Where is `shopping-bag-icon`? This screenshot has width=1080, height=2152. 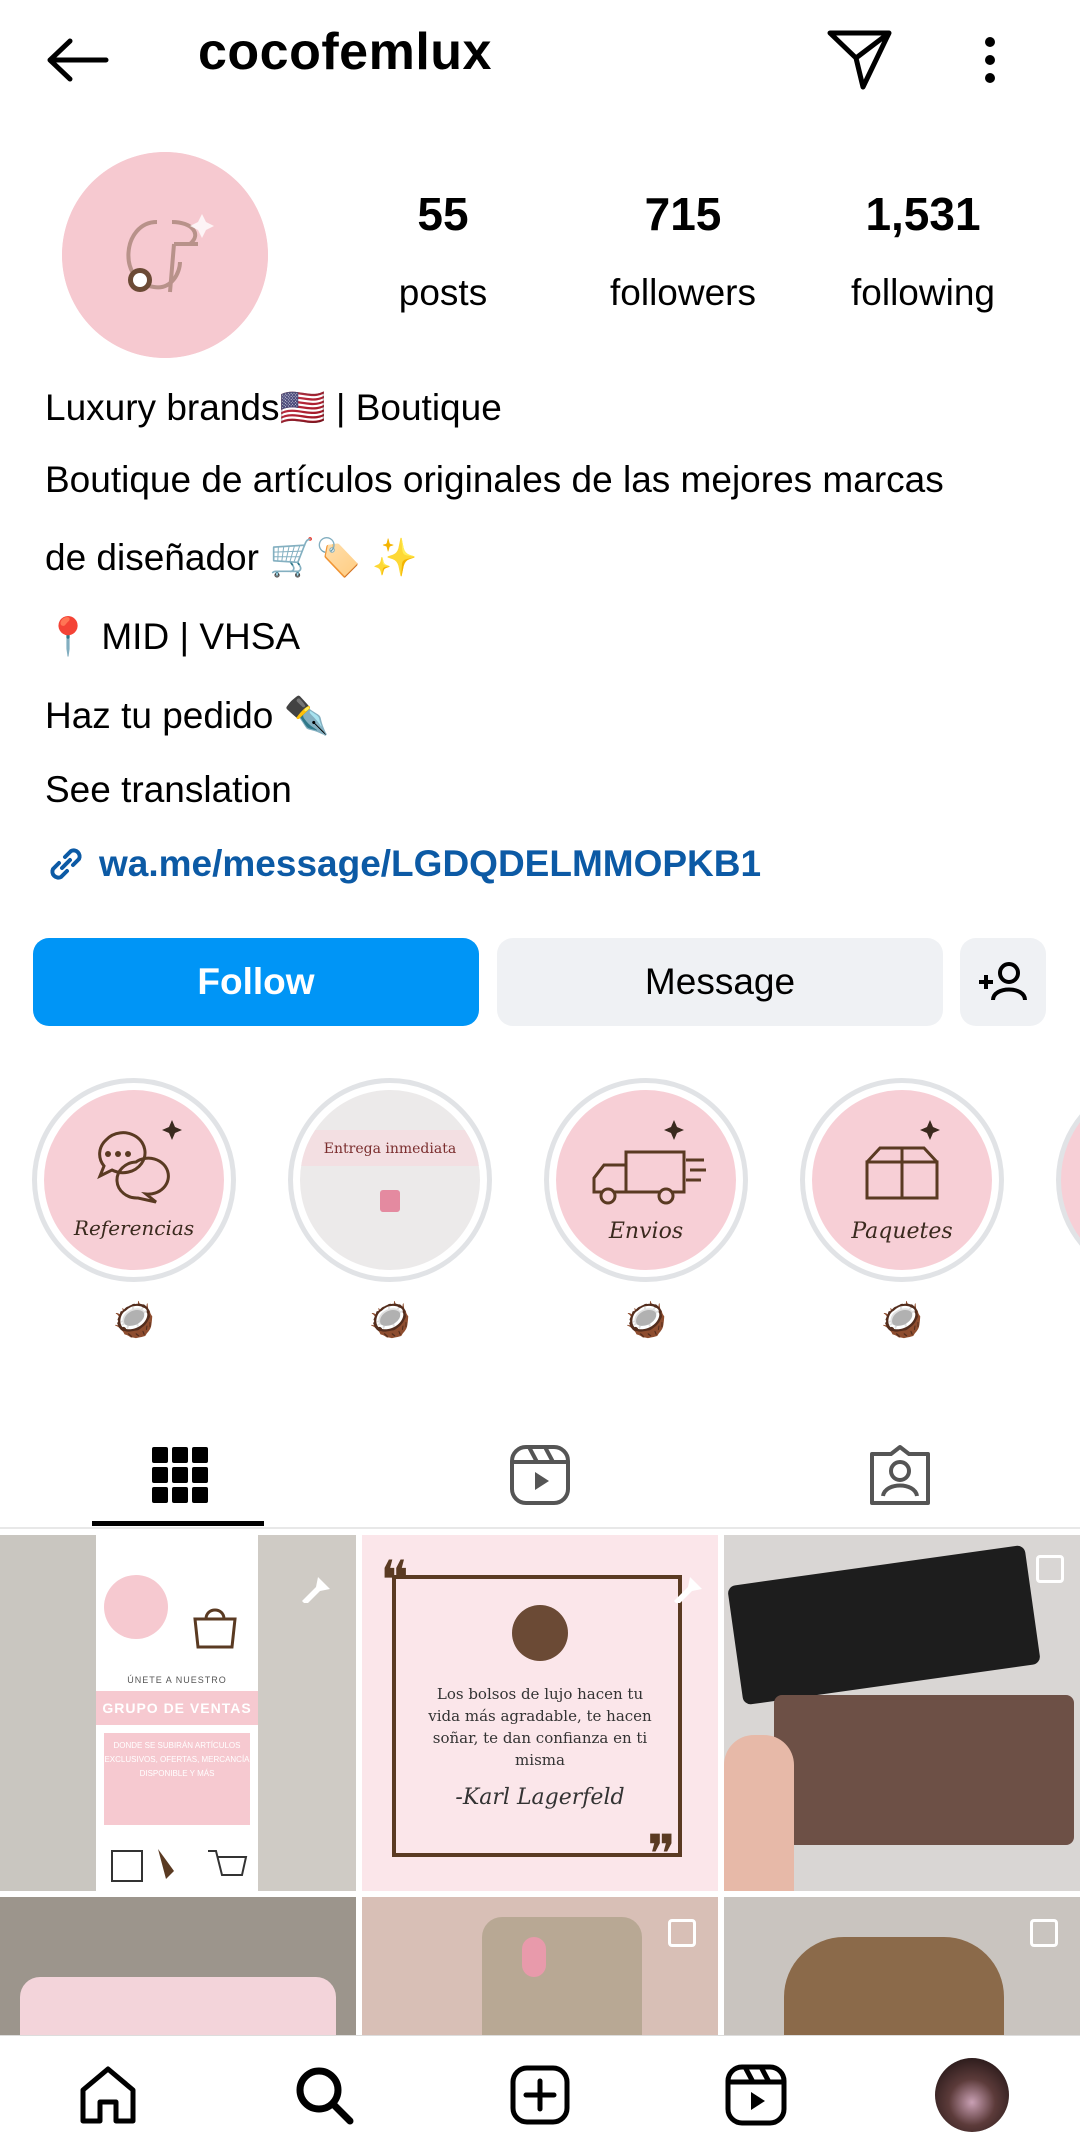
shopping-bag-icon is located at coordinates (390, 1201).